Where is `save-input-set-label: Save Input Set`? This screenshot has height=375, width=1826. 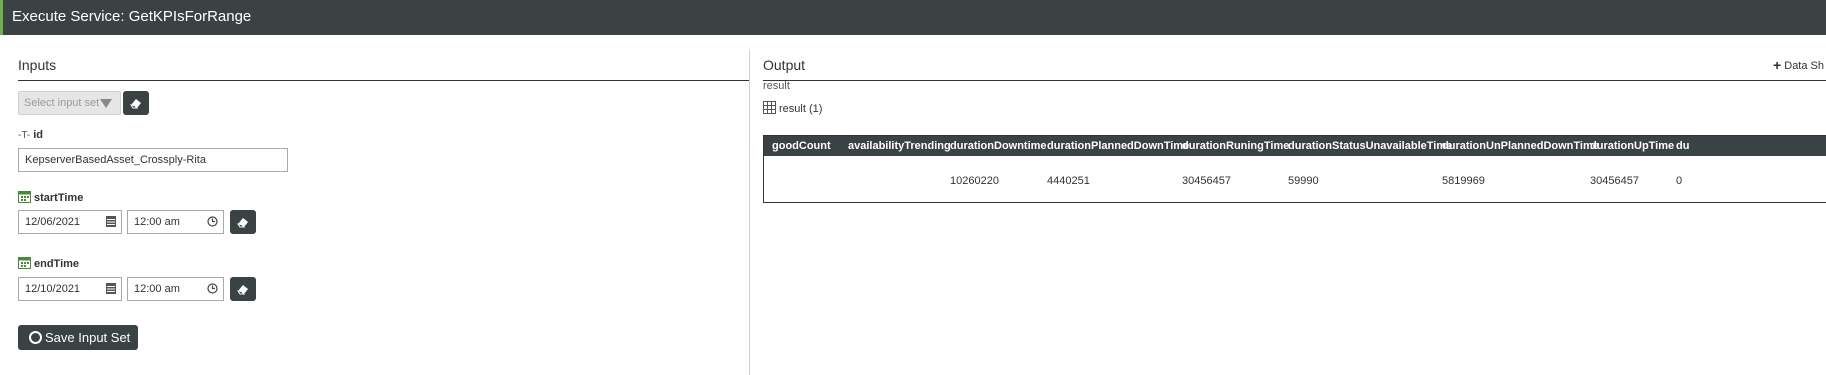
save-input-set-label: Save Input Set is located at coordinates (88, 337).